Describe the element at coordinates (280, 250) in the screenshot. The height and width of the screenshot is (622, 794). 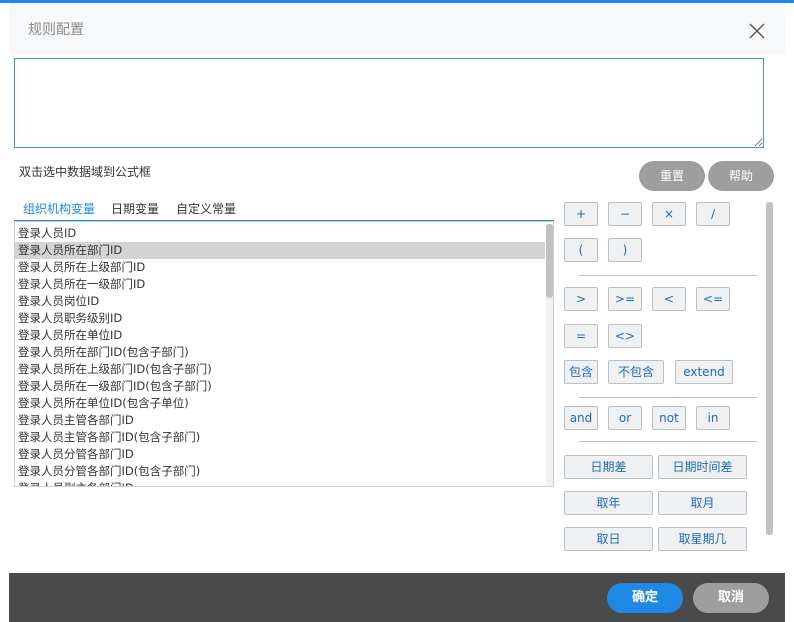
I see `variable-list-item: 登录人员所在部门ID` at that location.